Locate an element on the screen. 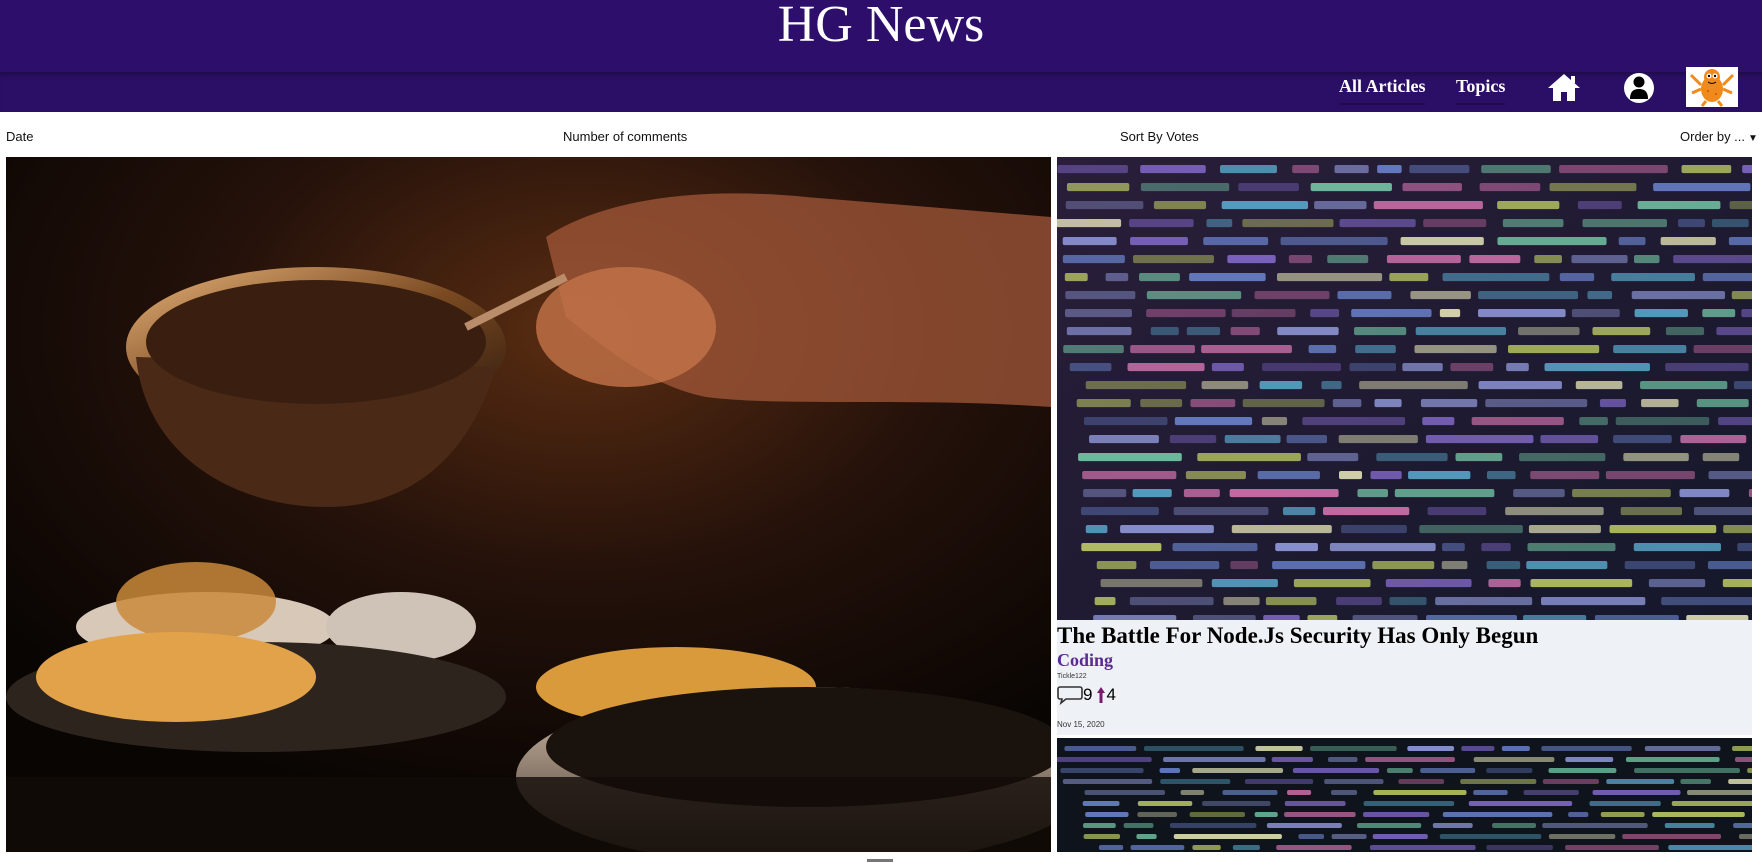 The image size is (1762, 863). nav-topics: Topics is located at coordinates (1481, 90).